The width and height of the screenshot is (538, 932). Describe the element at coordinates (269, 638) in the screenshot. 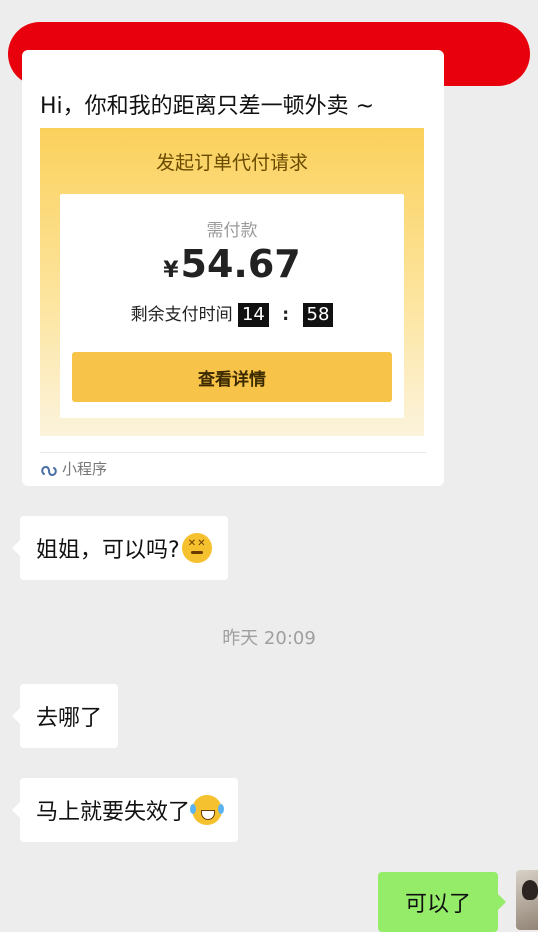

I see `chat-timestamp: 昨天 20:09` at that location.